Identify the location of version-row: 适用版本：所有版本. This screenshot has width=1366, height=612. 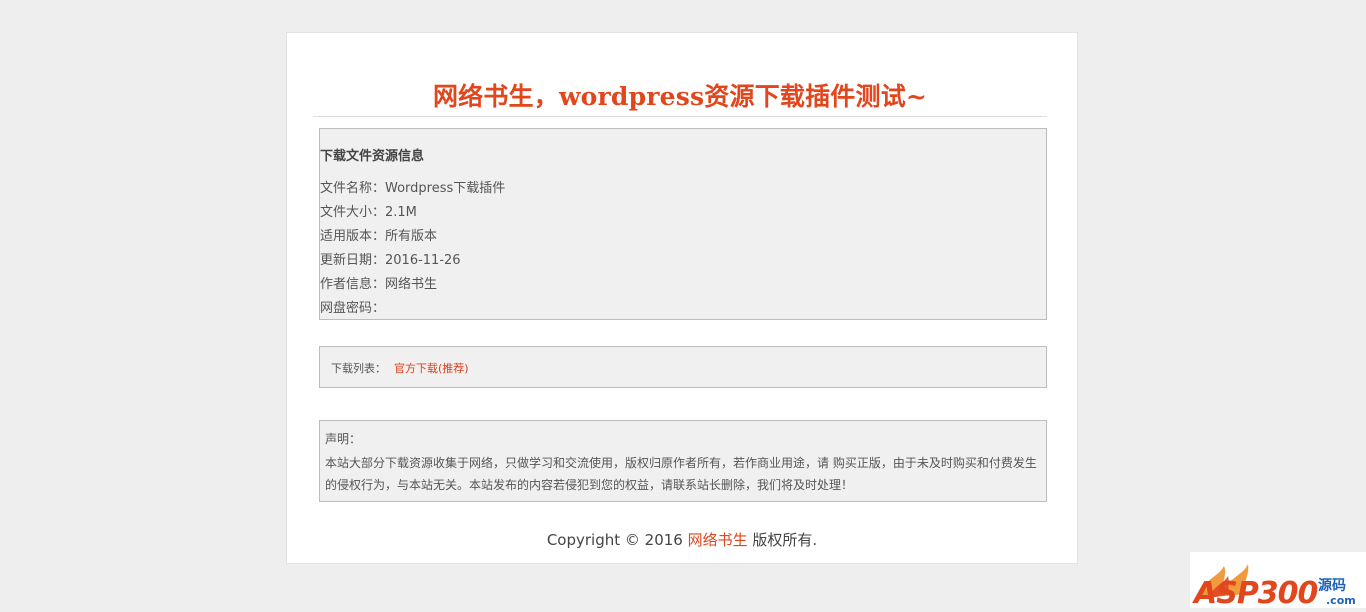
(379, 236).